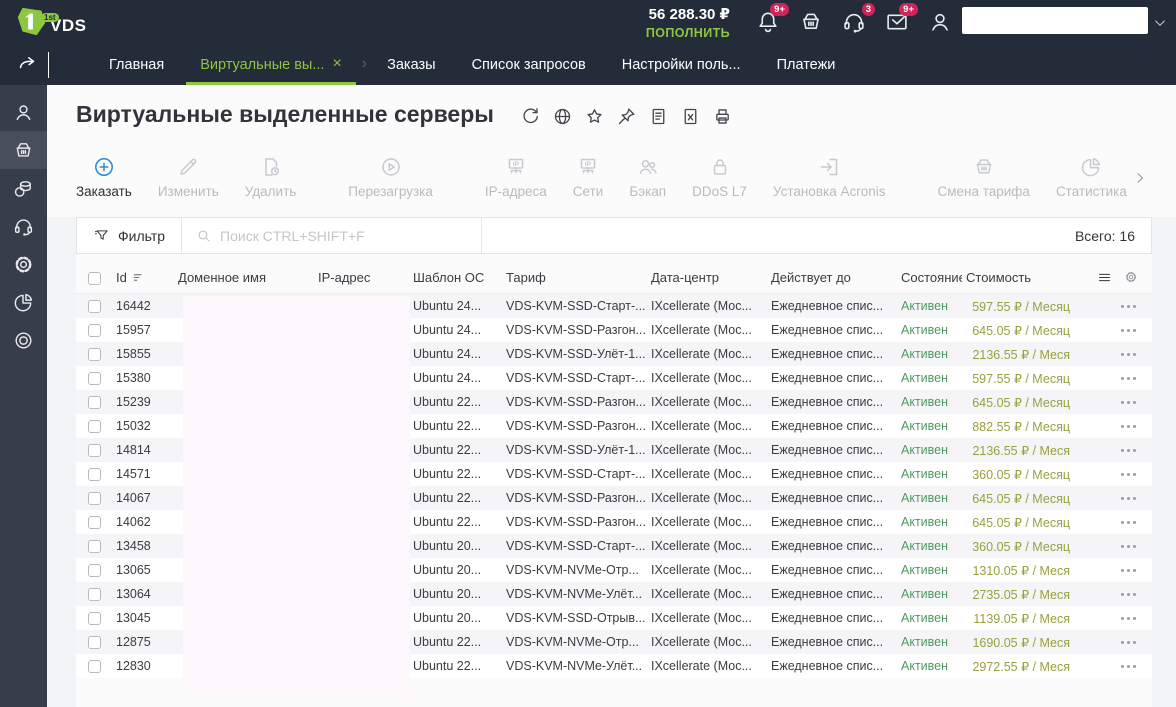 The width and height of the screenshot is (1176, 707). What do you see at coordinates (136, 64) in the screenshot?
I see `tab: Главная` at bounding box center [136, 64].